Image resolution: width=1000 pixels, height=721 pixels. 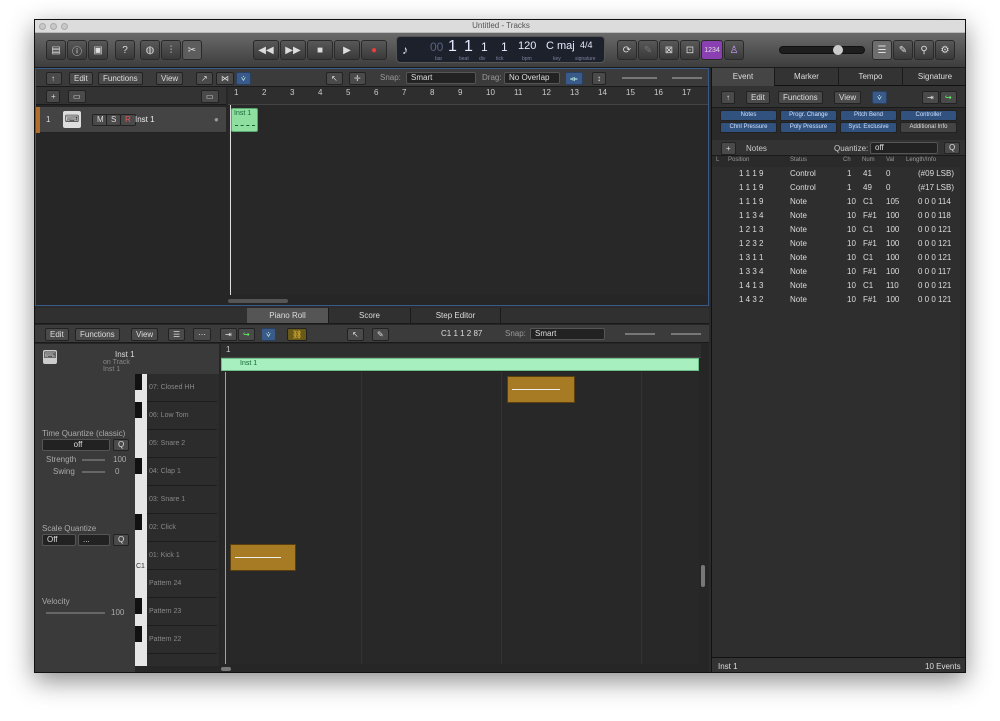 I want to click on track-header: 1 ⌨ M S R Inst 1 ●, so click(x=131, y=120).